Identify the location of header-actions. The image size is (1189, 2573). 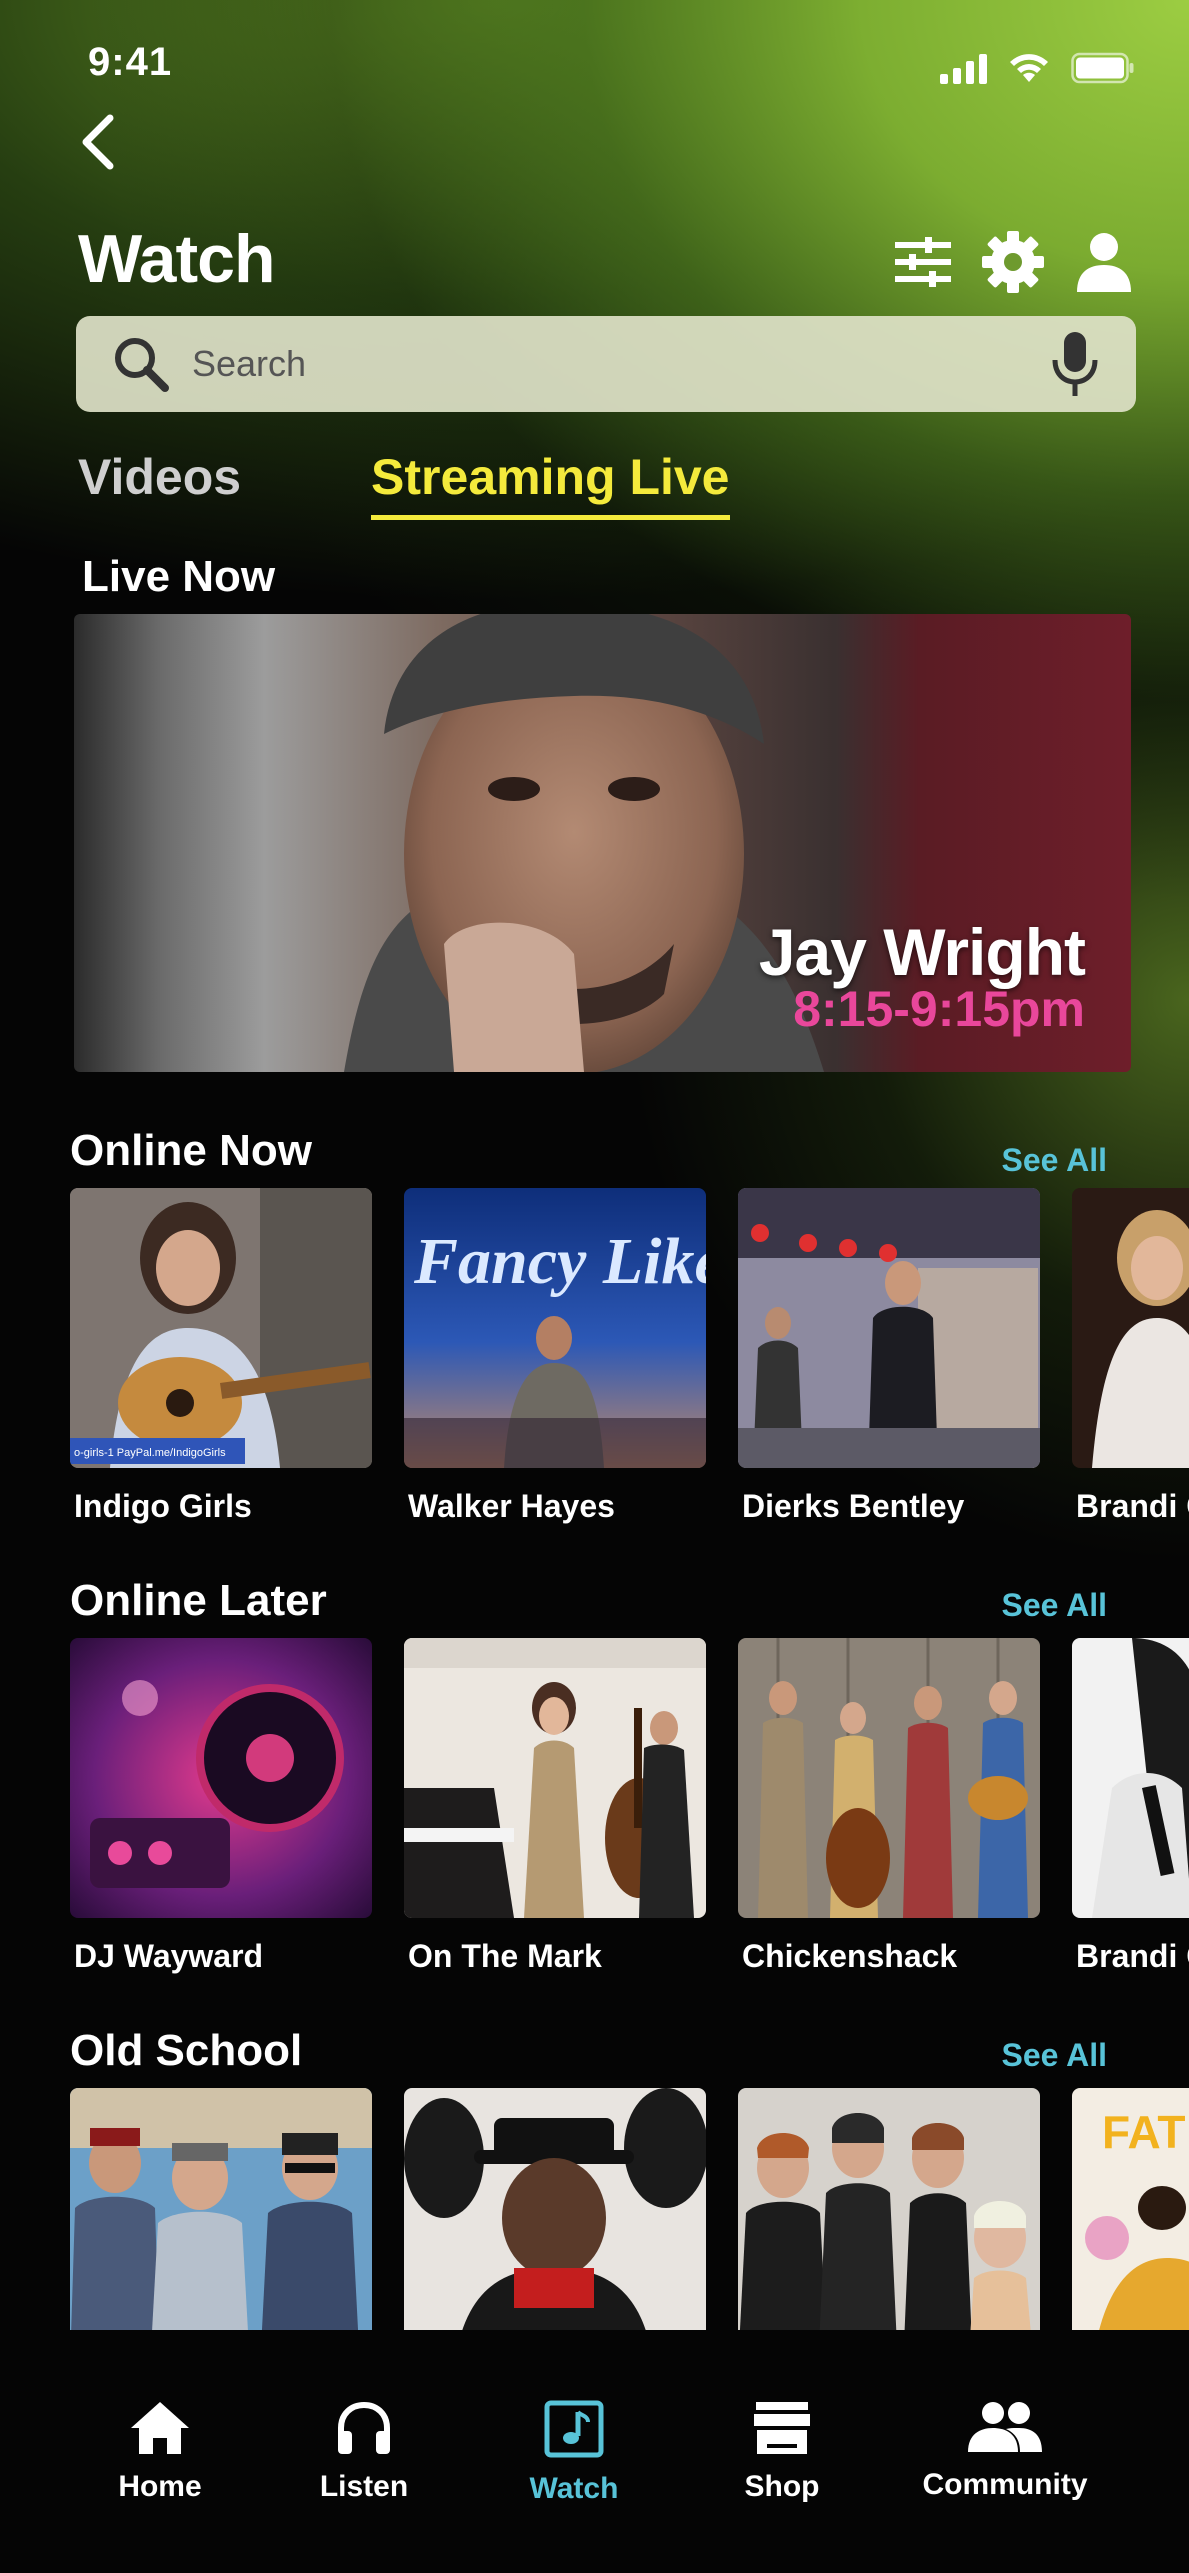
(1014, 262).